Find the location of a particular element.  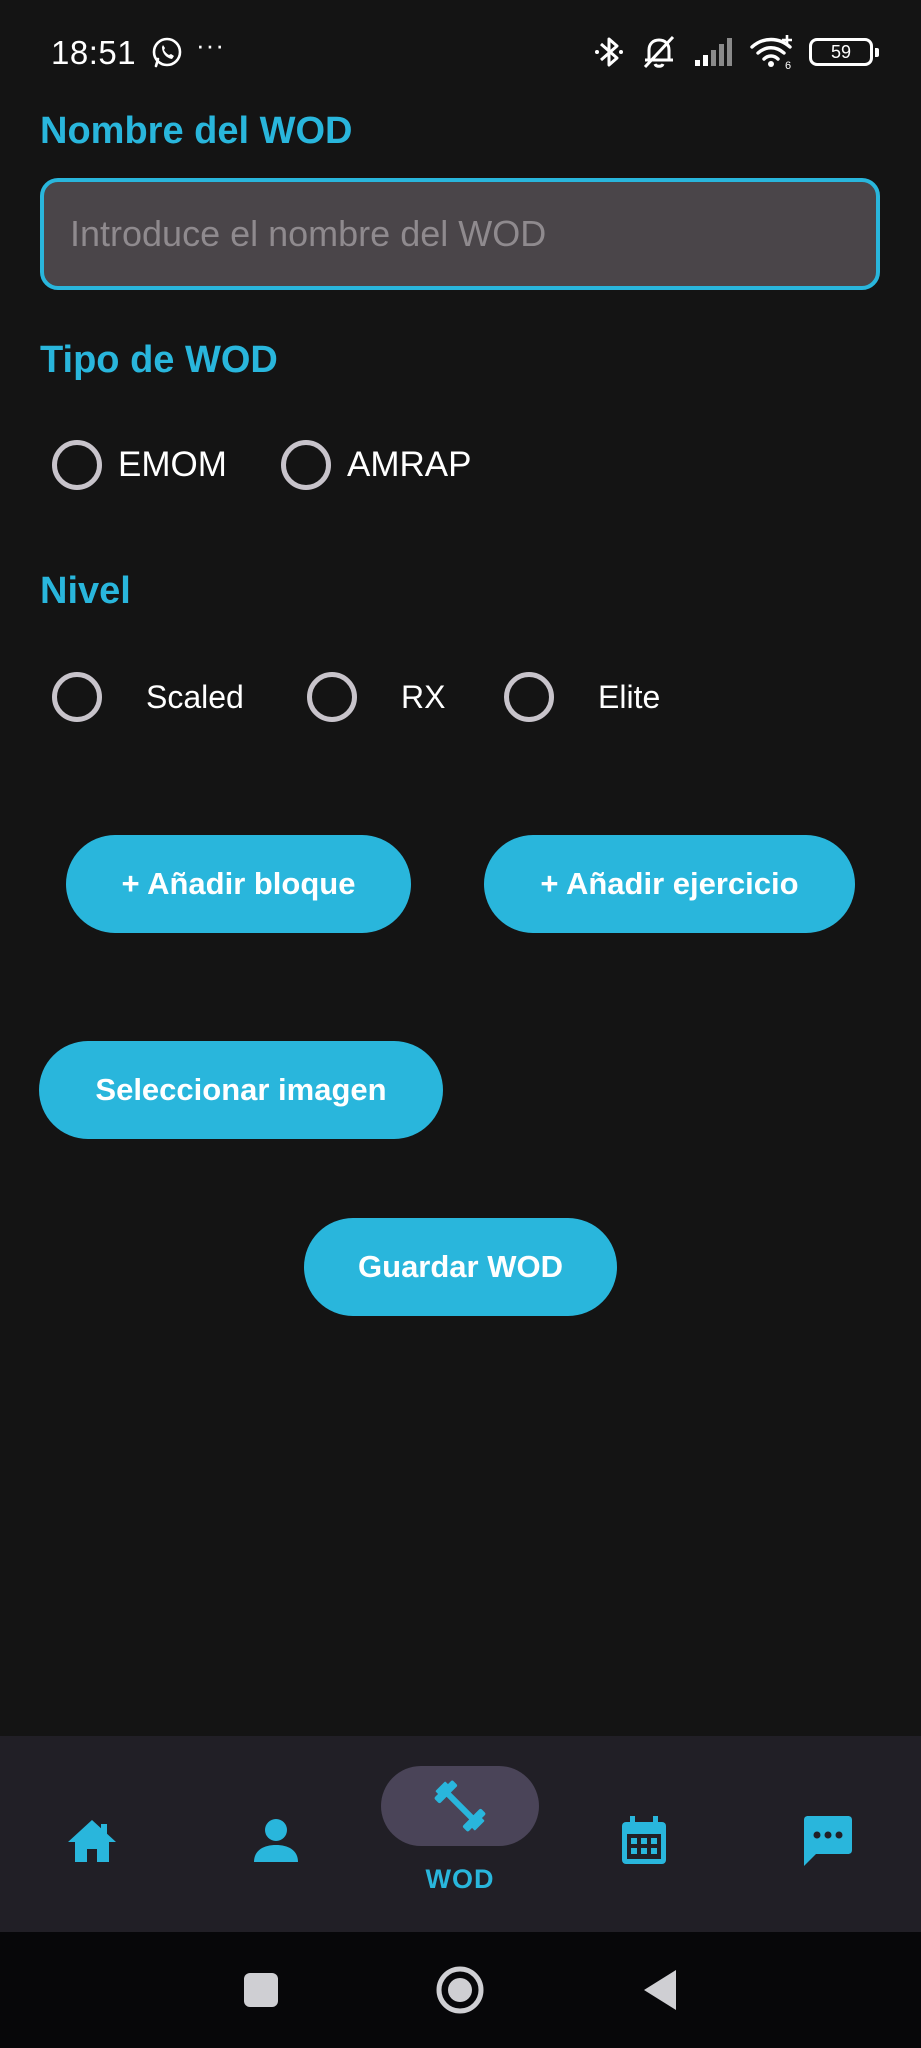

wod-name-input is located at coordinates (460, 234).